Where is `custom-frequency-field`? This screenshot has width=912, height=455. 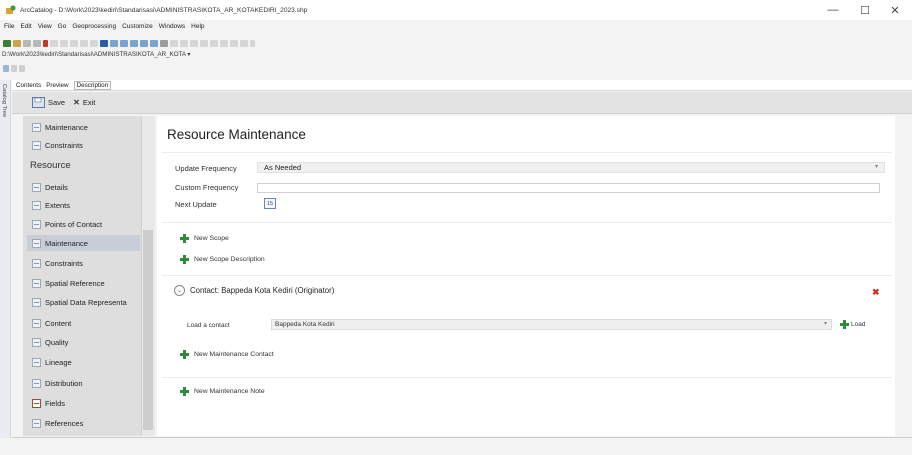 custom-frequency-field is located at coordinates (568, 188).